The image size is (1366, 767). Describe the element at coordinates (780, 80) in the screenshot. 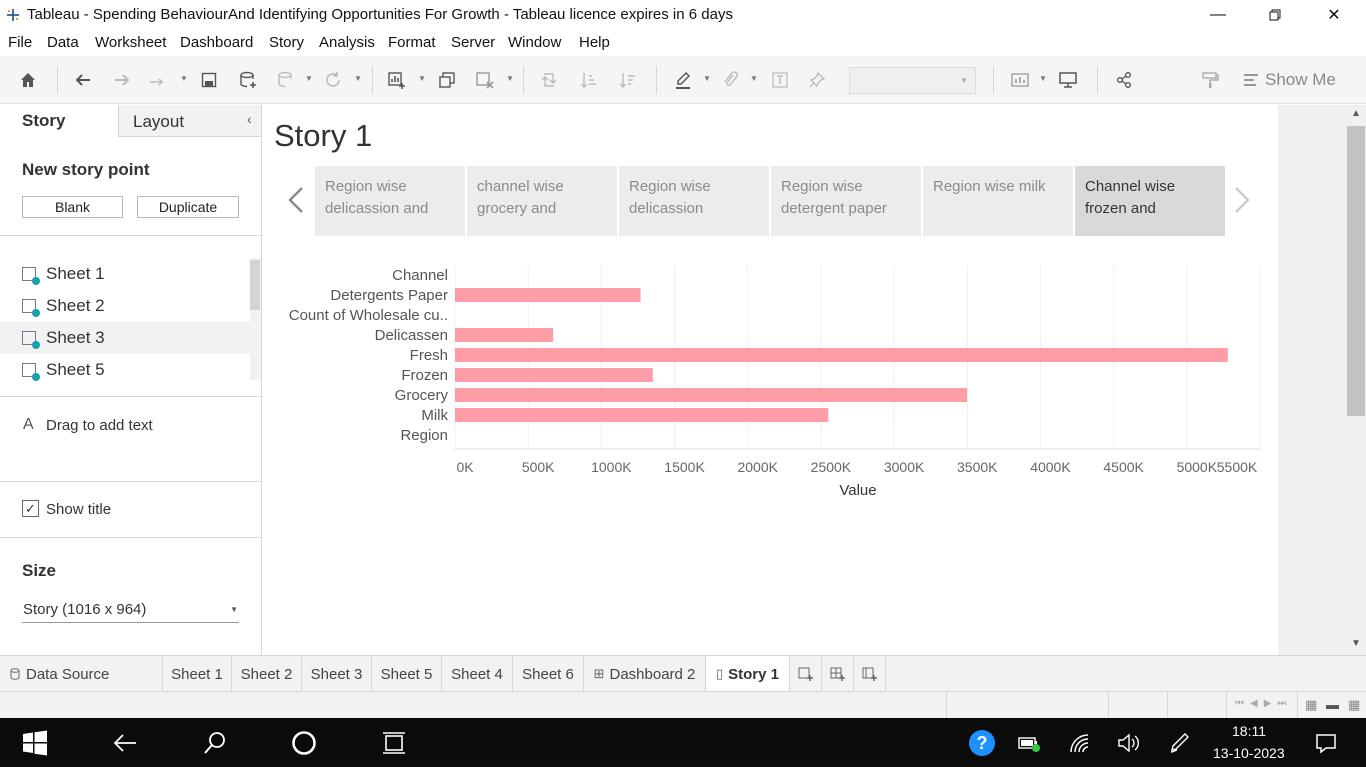

I see `show-labels-icon` at that location.